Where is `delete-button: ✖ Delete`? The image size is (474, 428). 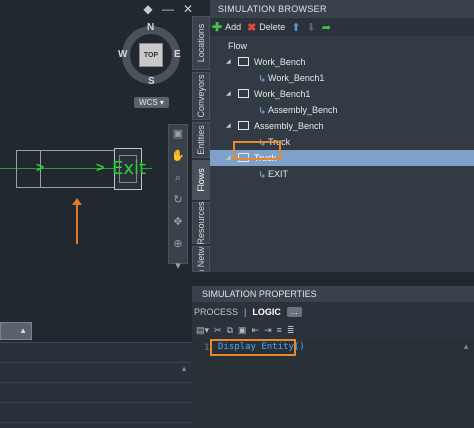 delete-button: ✖ Delete is located at coordinates (266, 27).